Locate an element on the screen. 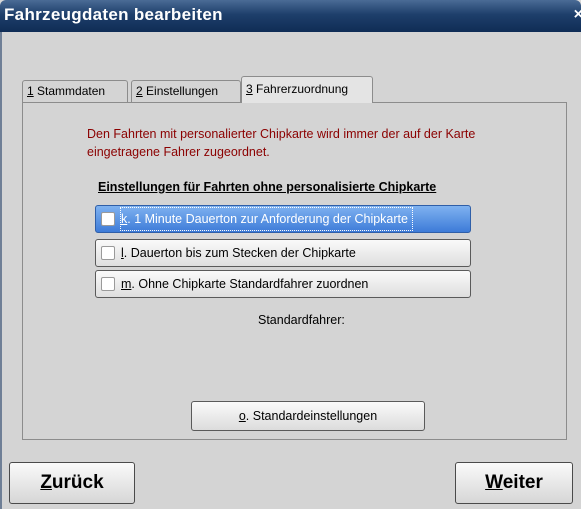 The height and width of the screenshot is (509, 581). back-mnemonic: Z is located at coordinates (46, 482).